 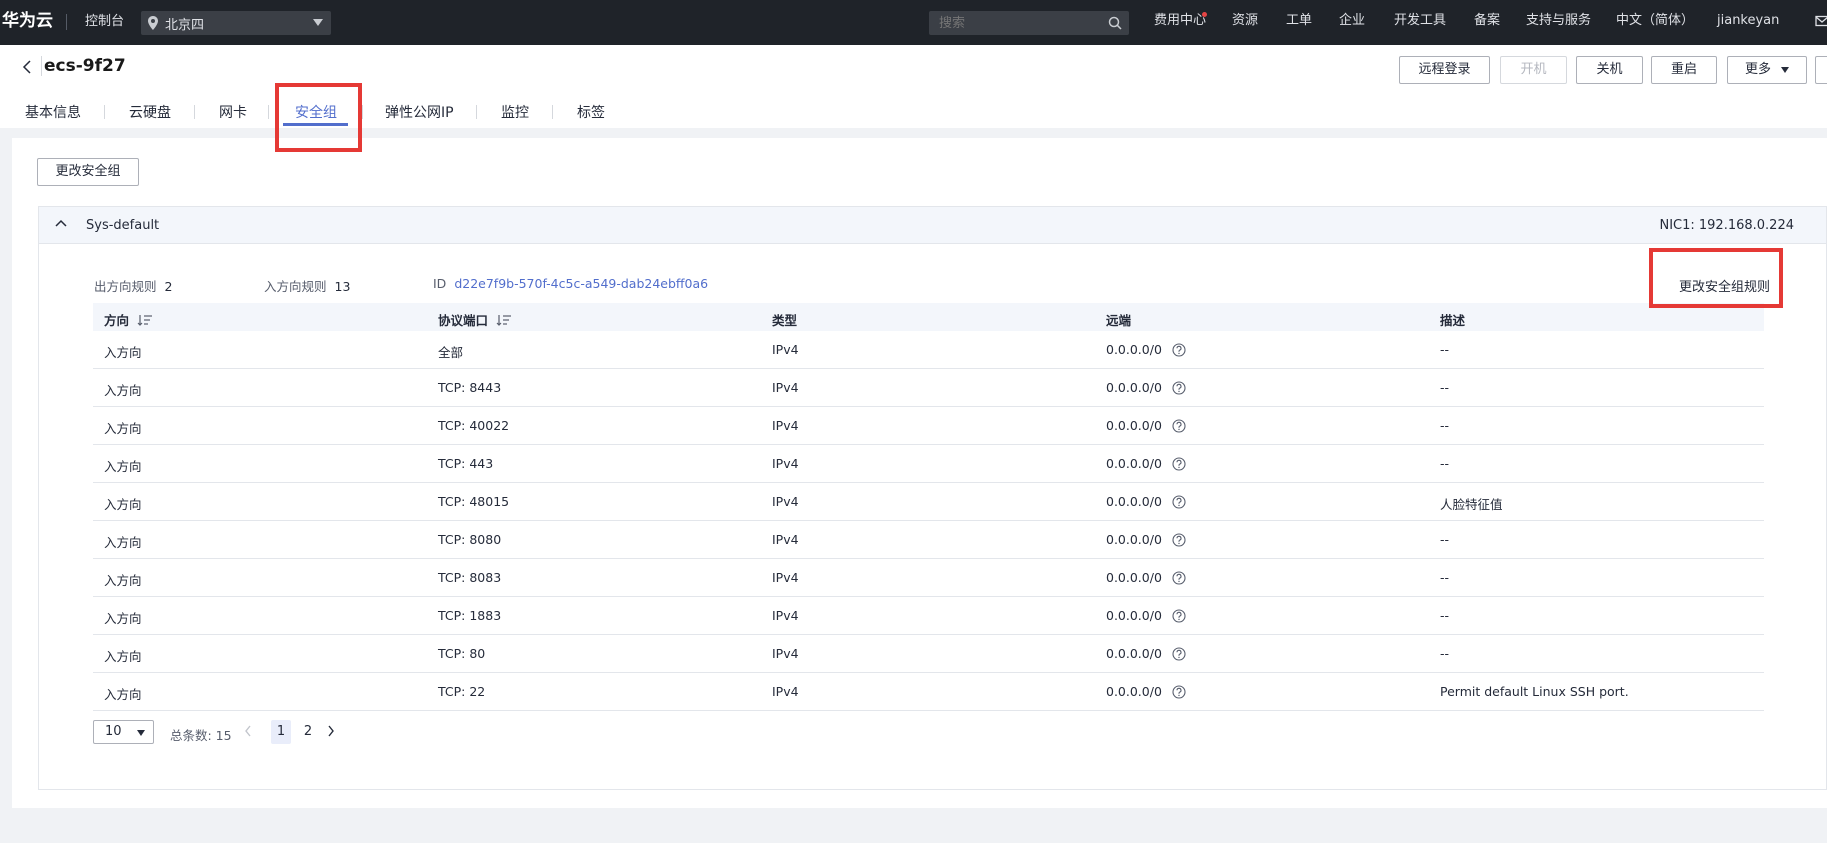 I want to click on nav-icp-filing: 备案, so click(x=1487, y=22).